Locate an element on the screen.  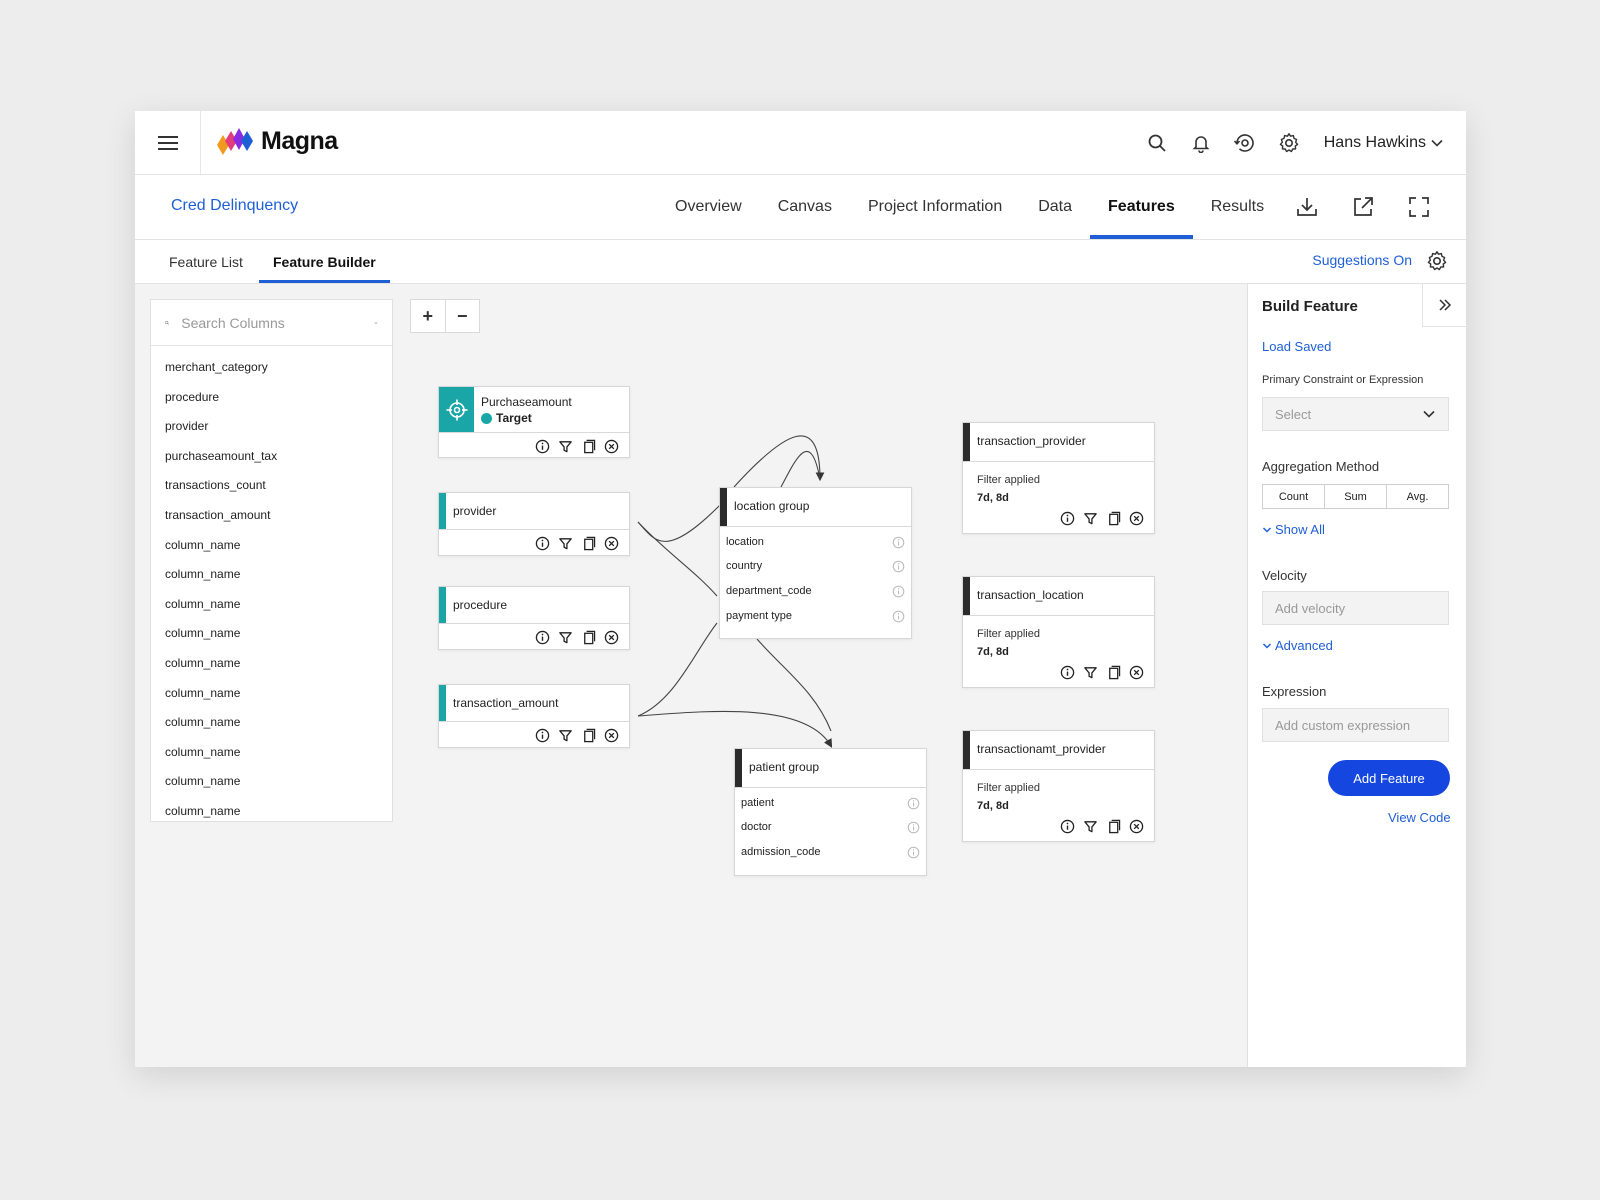
tab-project-information: Project Information is located at coordinates (935, 207).